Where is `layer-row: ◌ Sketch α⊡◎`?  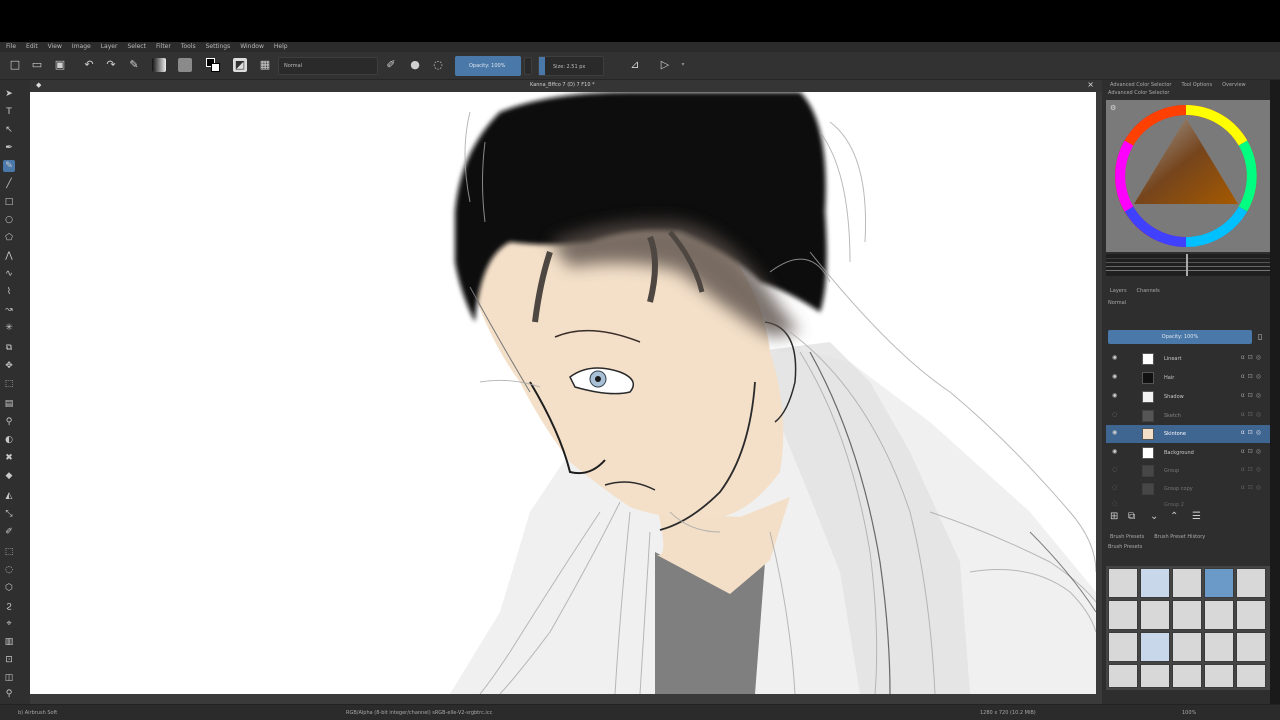 layer-row: ◌ Sketch α⊡◎ is located at coordinates (1188, 416).